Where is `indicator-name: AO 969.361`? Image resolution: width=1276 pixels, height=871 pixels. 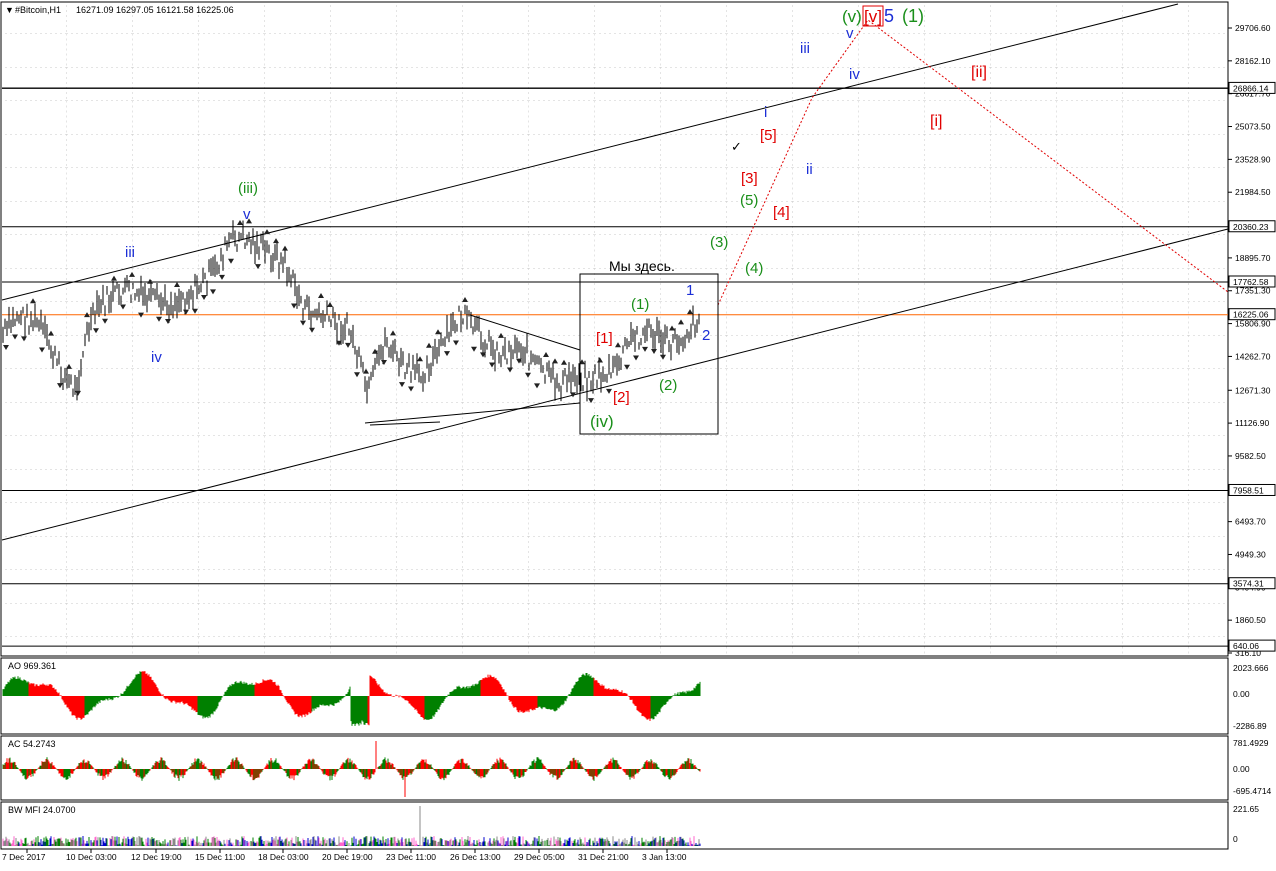 indicator-name: AO 969.361 is located at coordinates (32, 666).